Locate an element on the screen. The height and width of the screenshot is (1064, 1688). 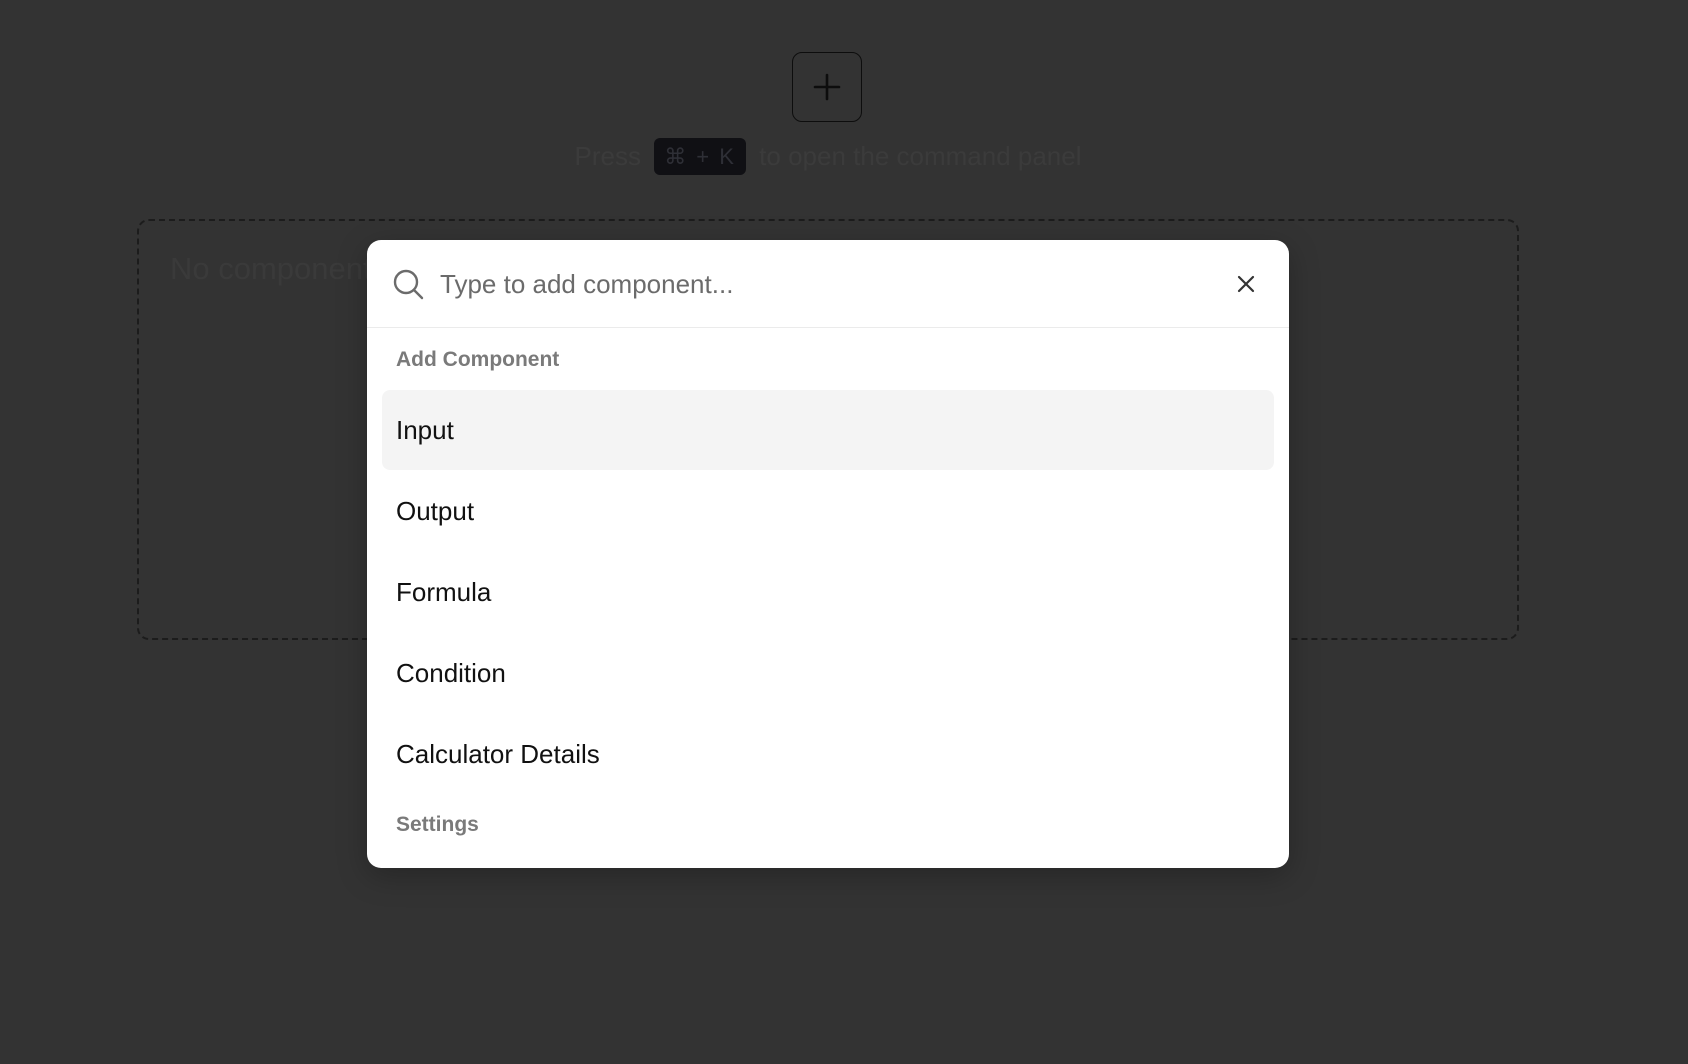
command-item-output: Output is located at coordinates (828, 511).